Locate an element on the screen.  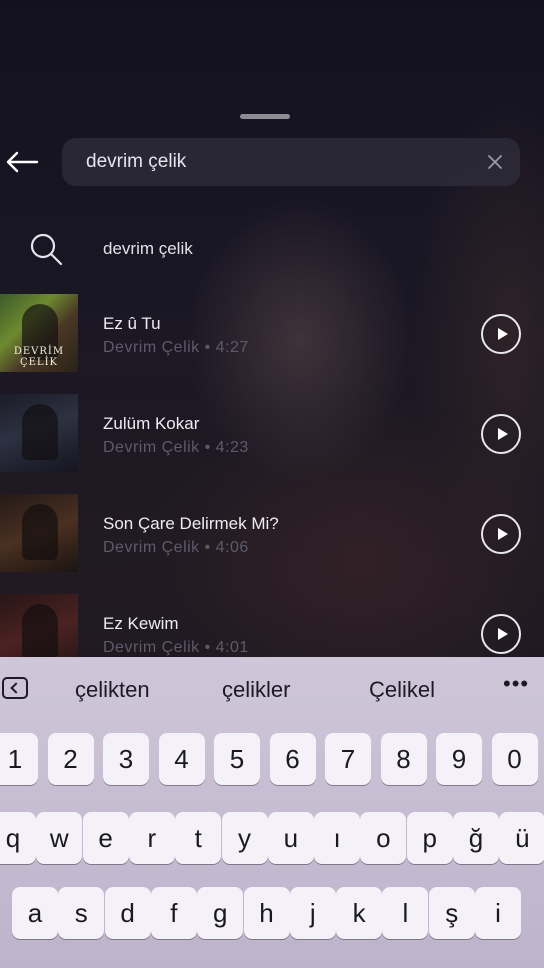
key-letter: w is located at coordinates (59, 838).